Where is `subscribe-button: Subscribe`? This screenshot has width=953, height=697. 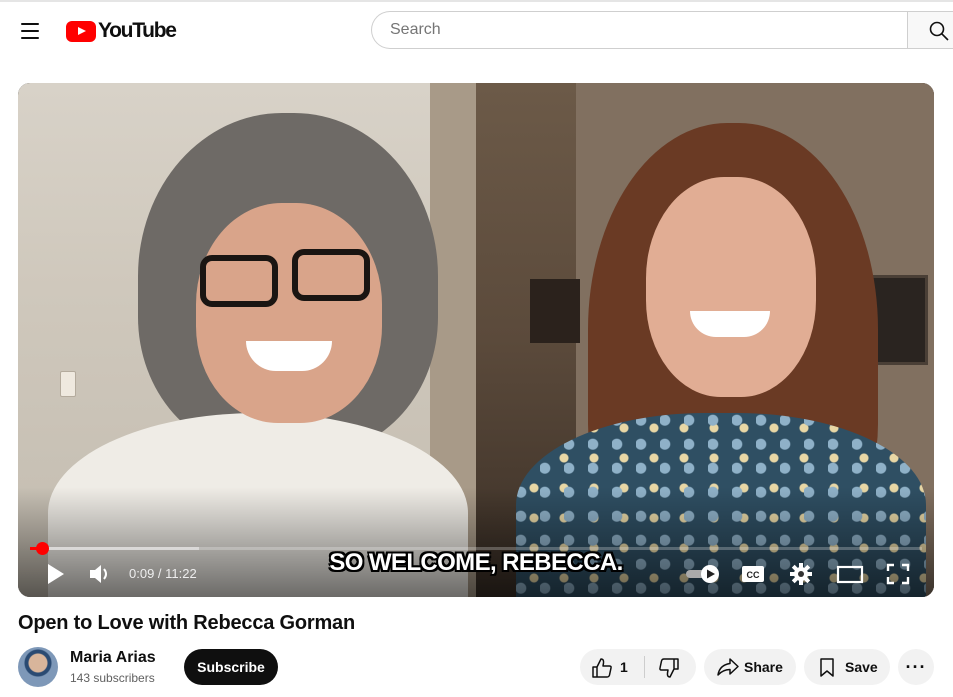 subscribe-button: Subscribe is located at coordinates (231, 667).